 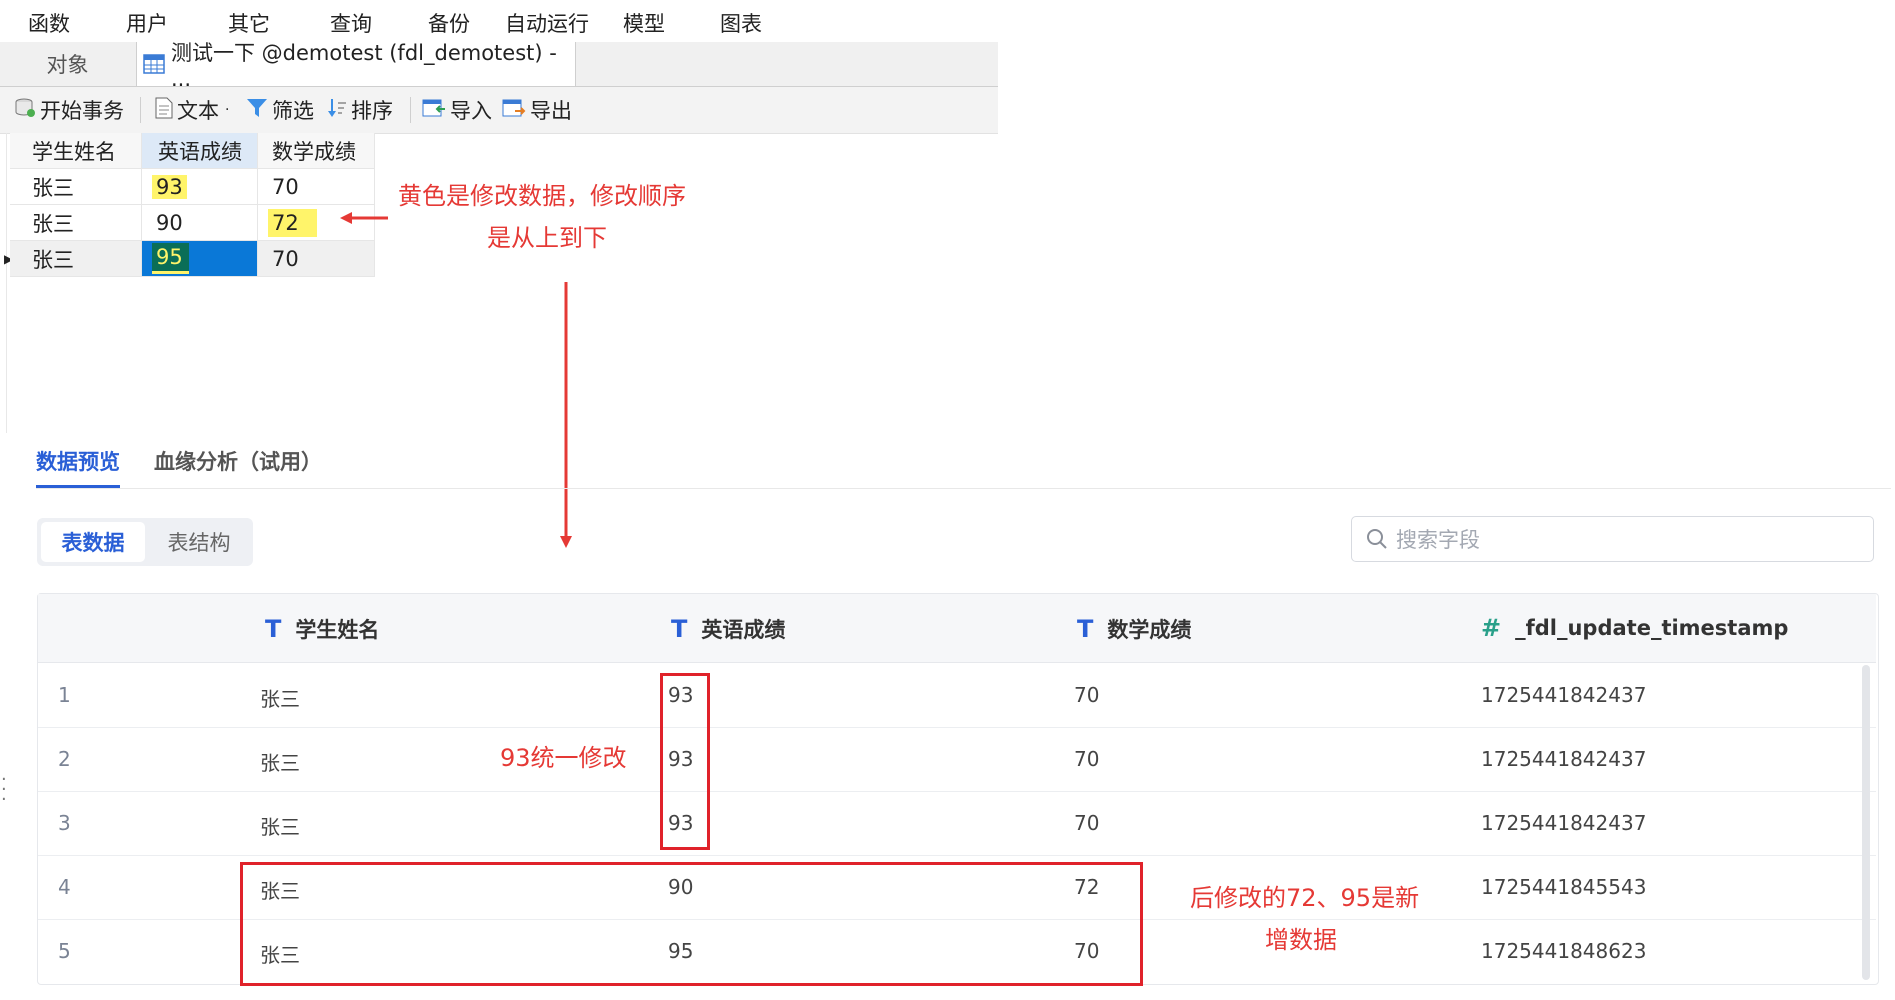 I want to click on column-header-math: T 数学成绩, so click(x=1134, y=629).